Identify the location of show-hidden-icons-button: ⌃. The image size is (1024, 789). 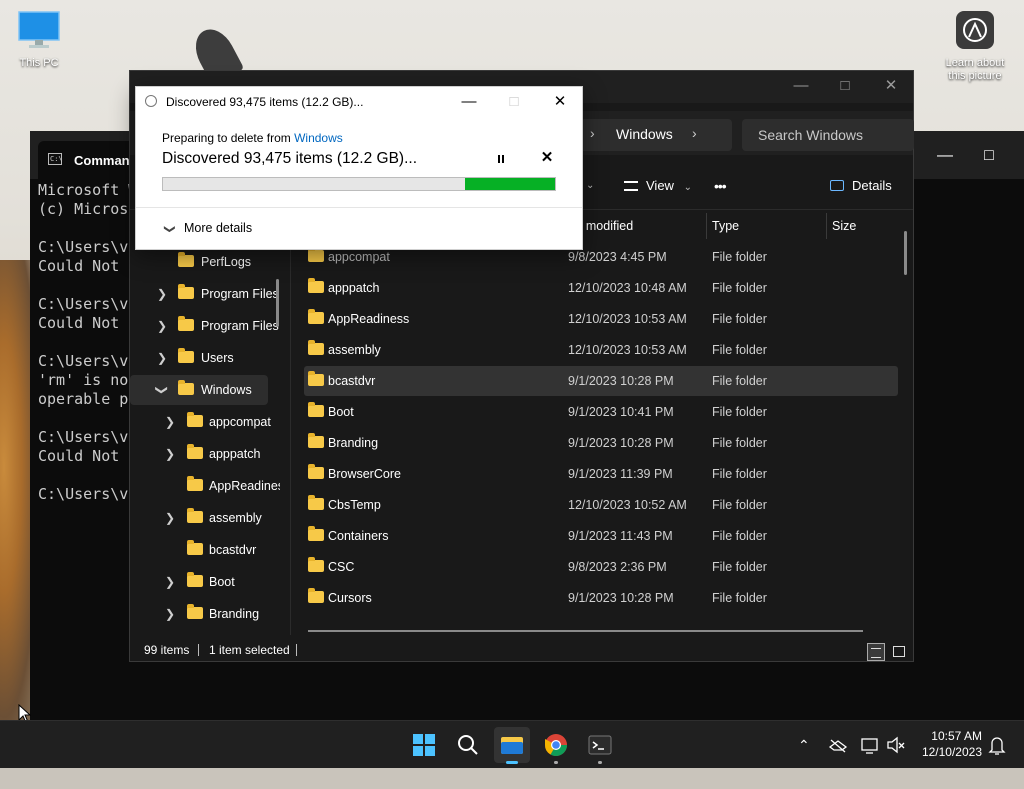
(804, 745).